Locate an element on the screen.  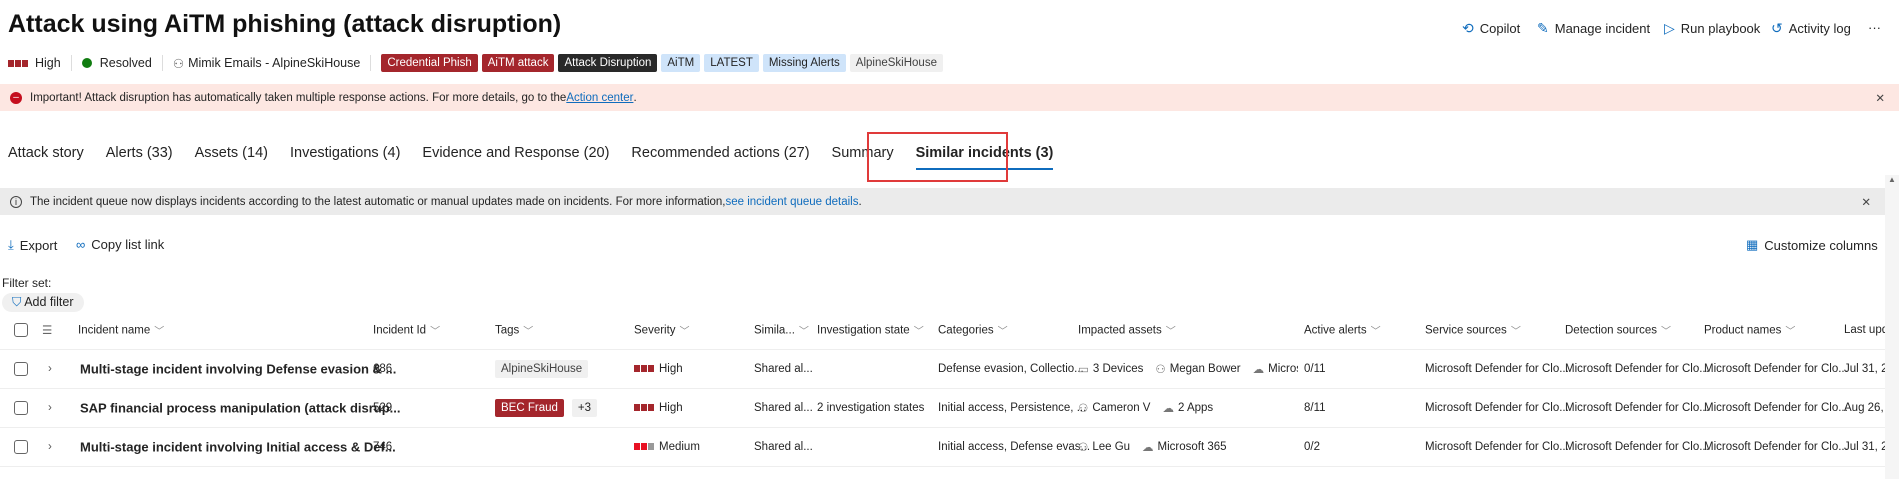
column-header: Service sources ﹀ is located at coordinates (1473, 330).